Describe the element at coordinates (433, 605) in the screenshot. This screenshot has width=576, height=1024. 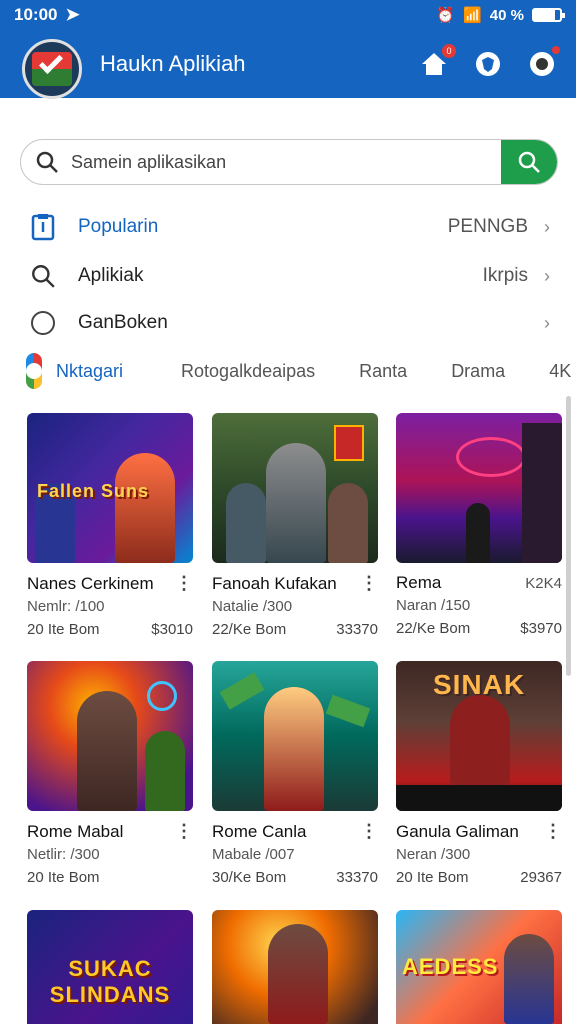
I see `app-subtitle: Naran /150` at that location.